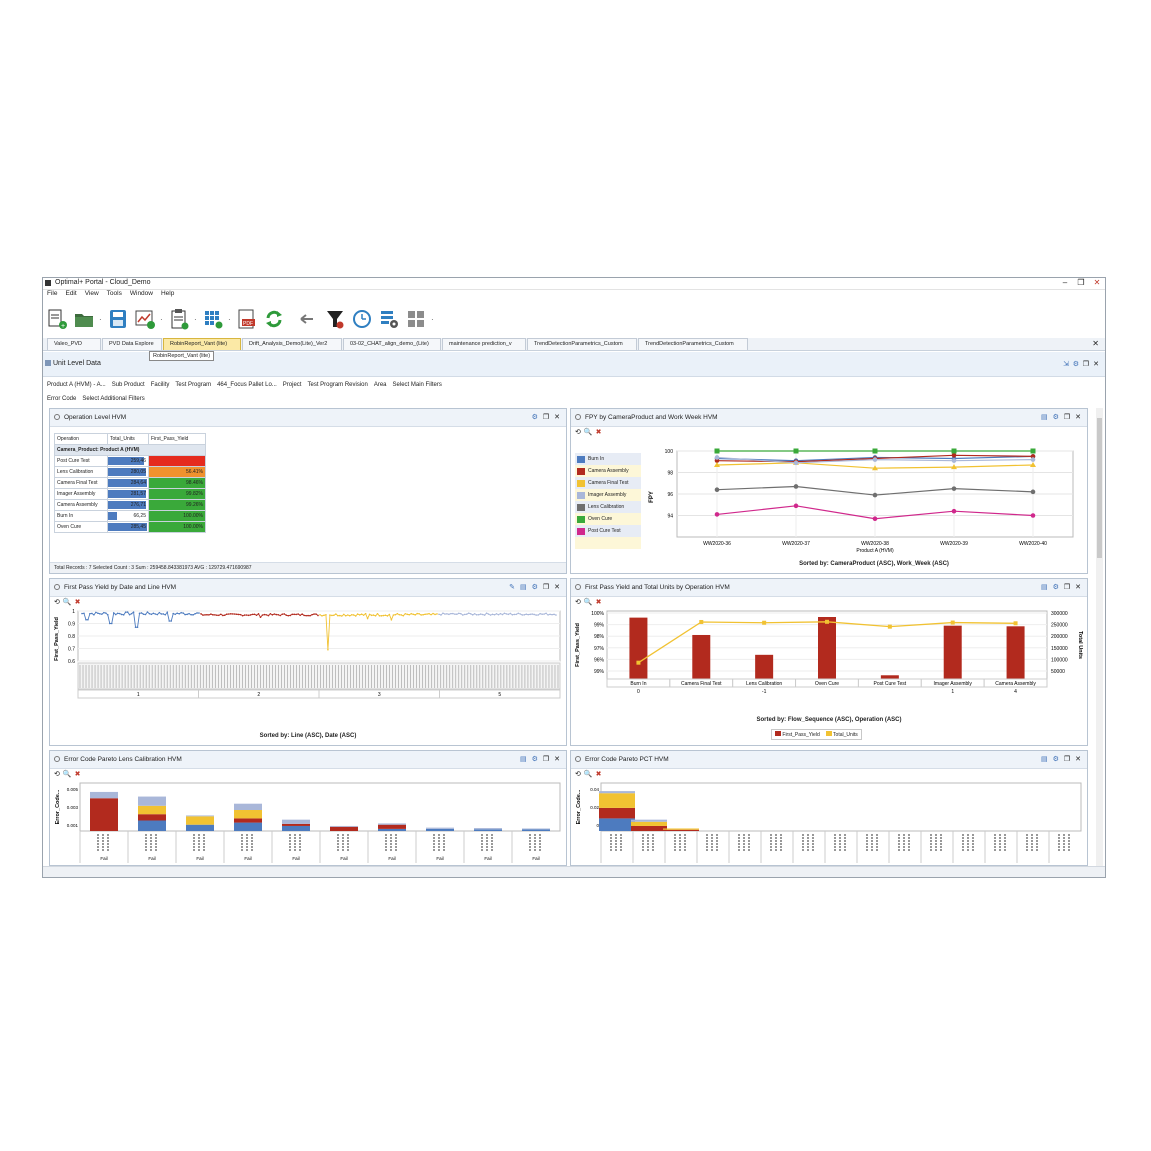 The width and height of the screenshot is (1151, 1151). I want to click on tab-trend-detection-1: TrendDetectionParametrics_Custom, so click(582, 344).